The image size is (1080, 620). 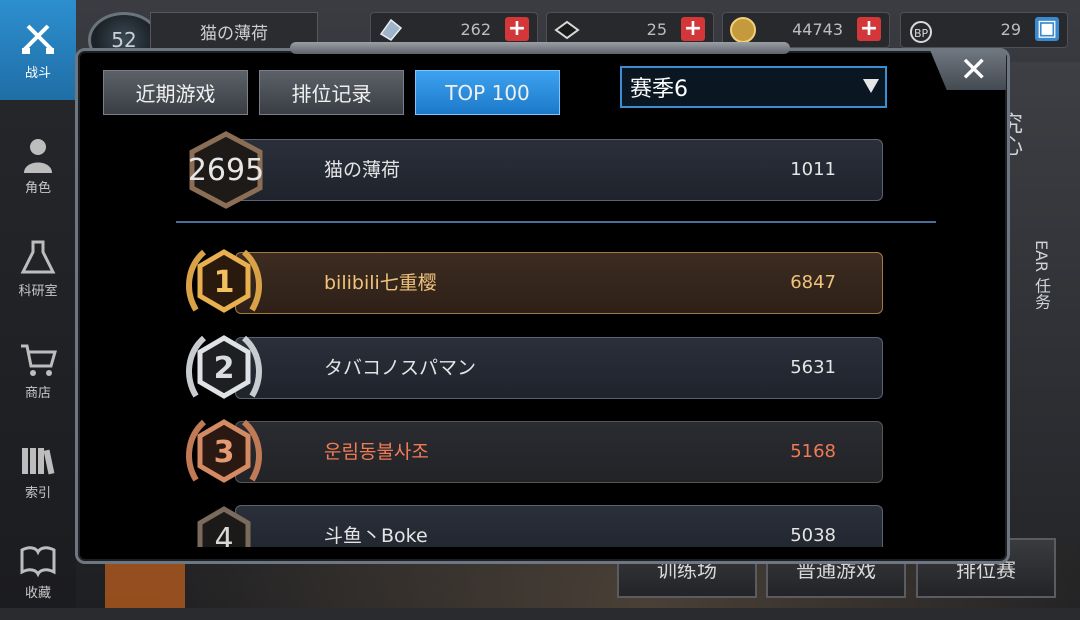 I want to click on my-rank-number: 2695, so click(x=226, y=170).